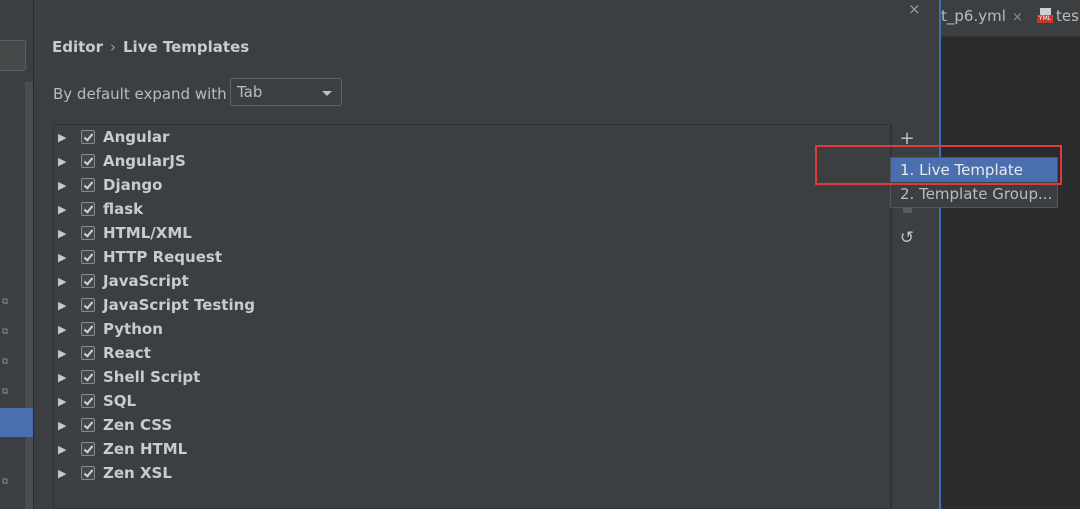  What do you see at coordinates (472, 210) in the screenshot?
I see `tree-row: ▶ flask` at bounding box center [472, 210].